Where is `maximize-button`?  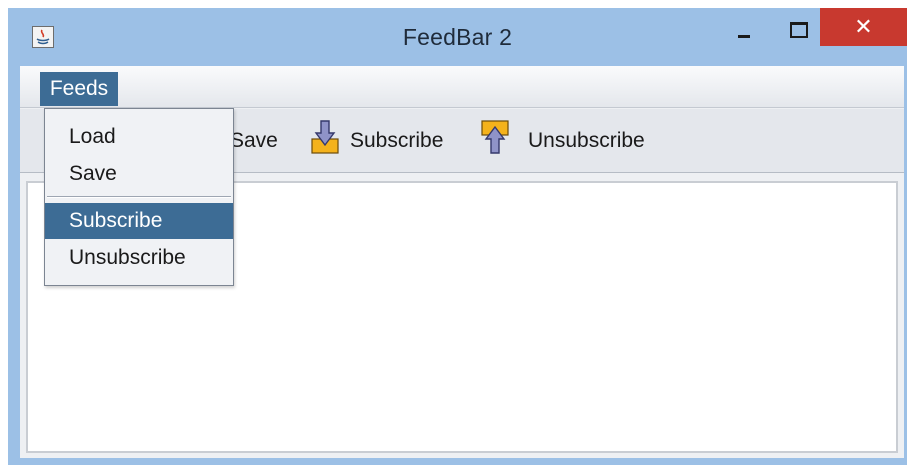
maximize-button is located at coordinates (798, 27).